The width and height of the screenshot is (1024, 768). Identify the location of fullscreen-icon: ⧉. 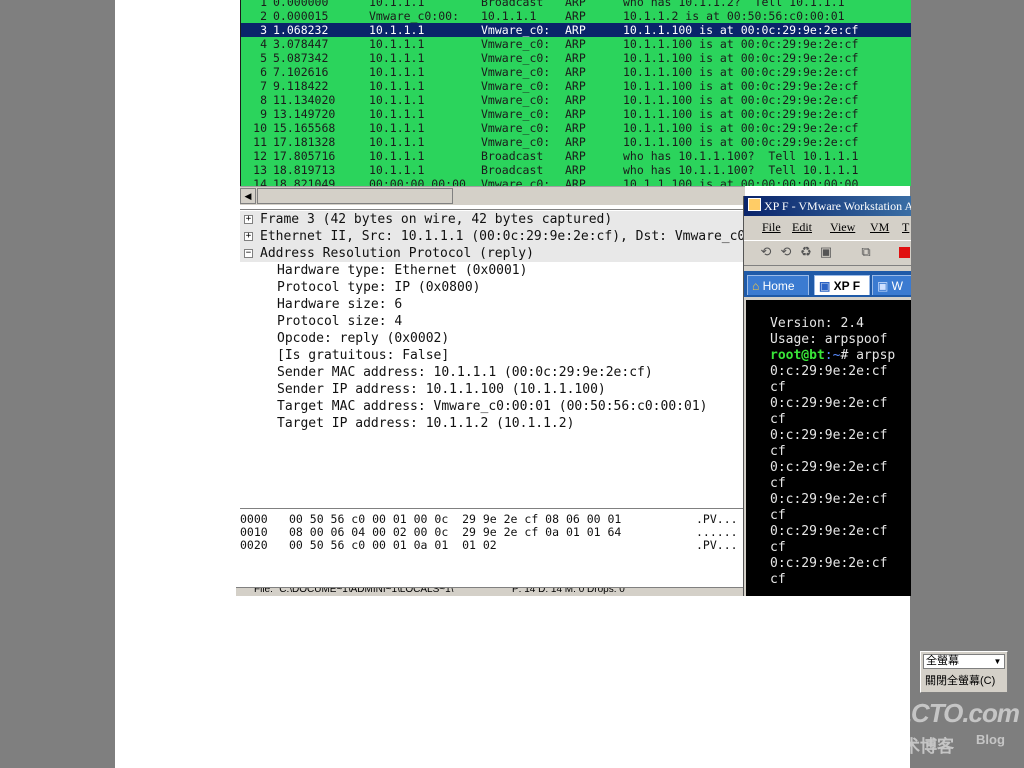
(866, 252).